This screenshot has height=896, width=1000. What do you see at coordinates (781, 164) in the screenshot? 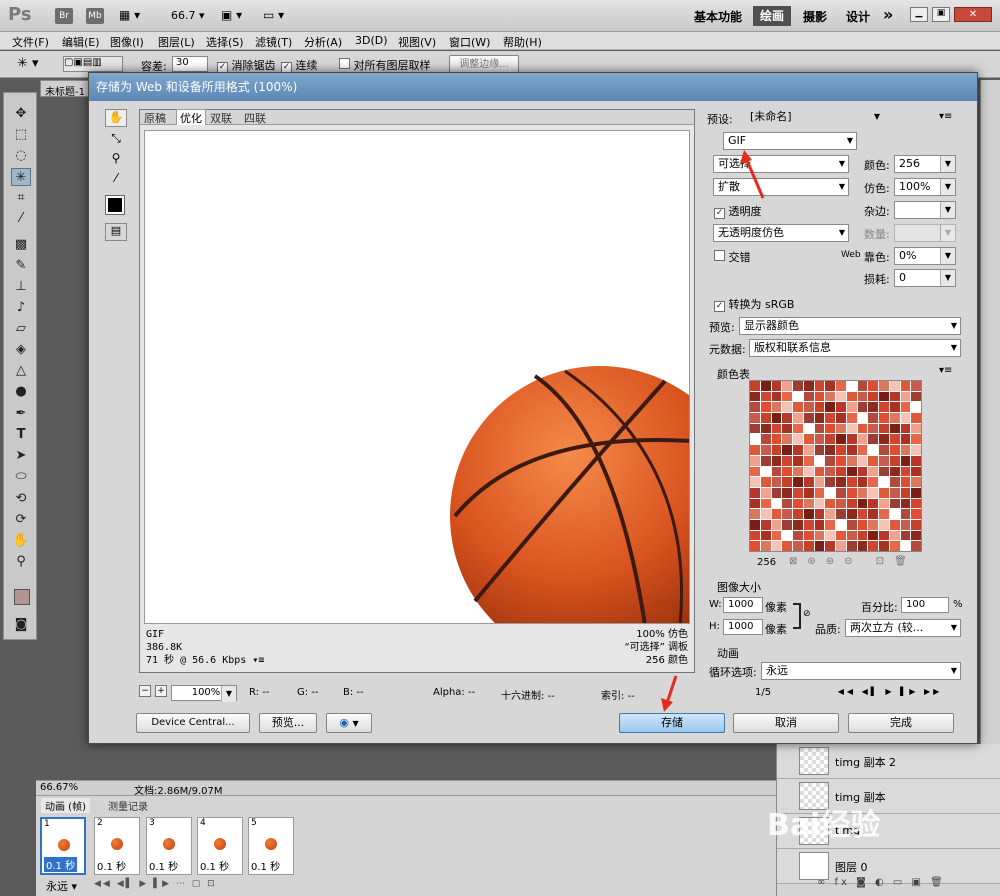
I see `reduction-select: 可选择 ▼` at bounding box center [781, 164].